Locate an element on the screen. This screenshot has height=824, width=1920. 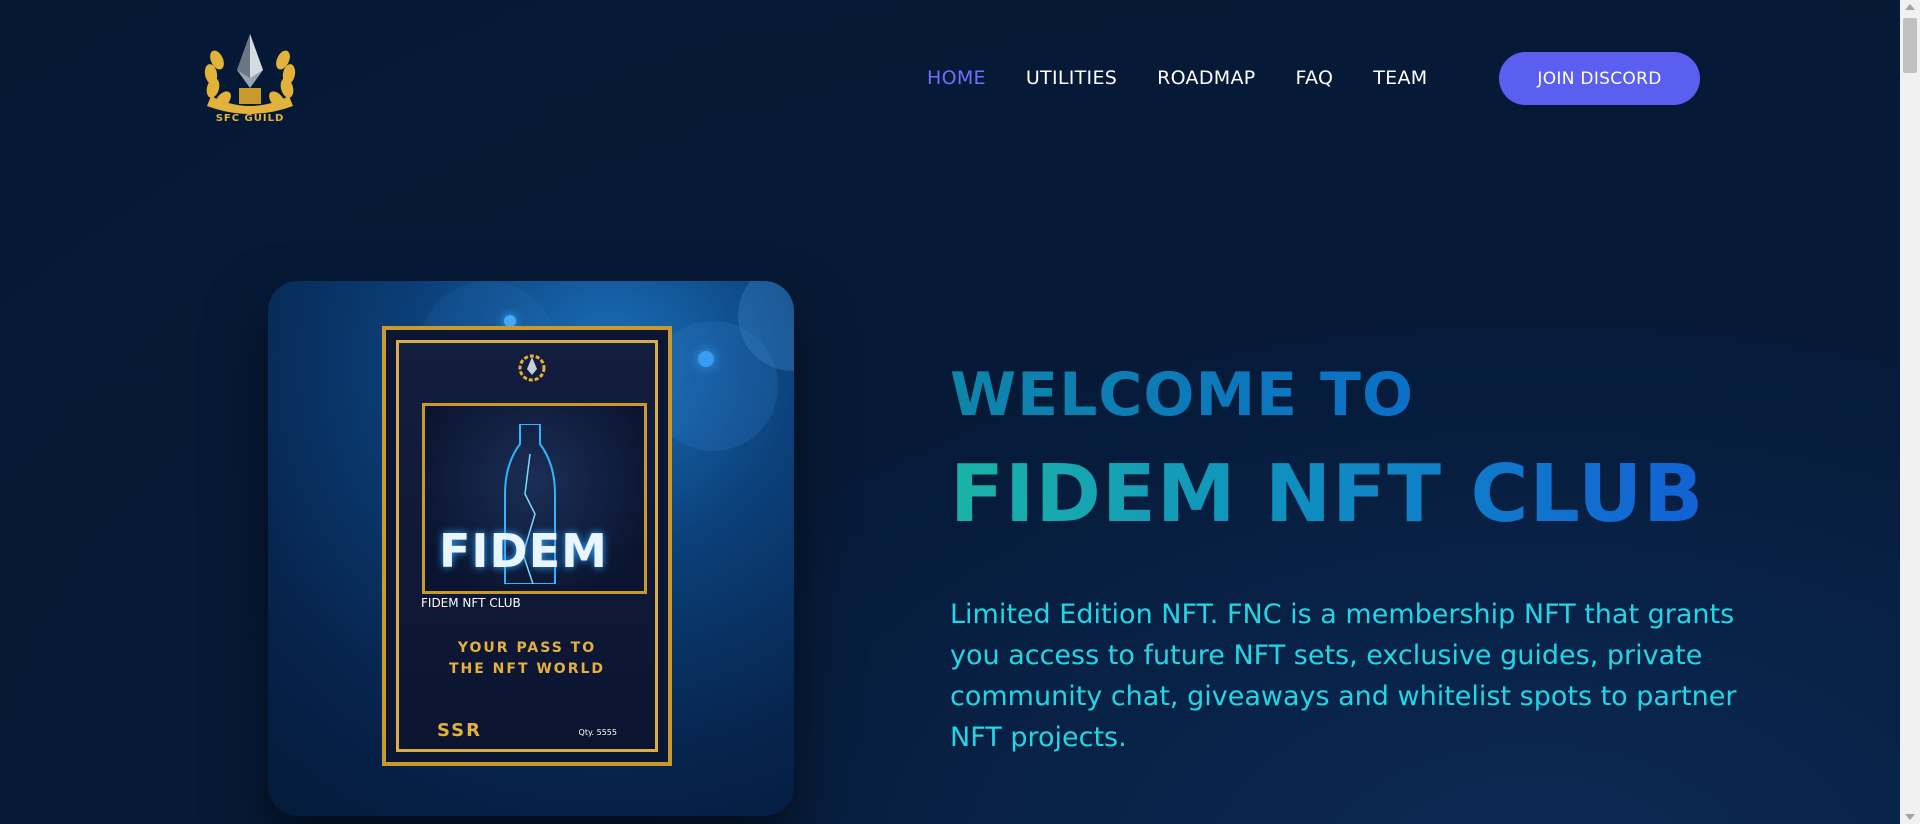
nft-rarity: SSR is located at coordinates (459, 730).